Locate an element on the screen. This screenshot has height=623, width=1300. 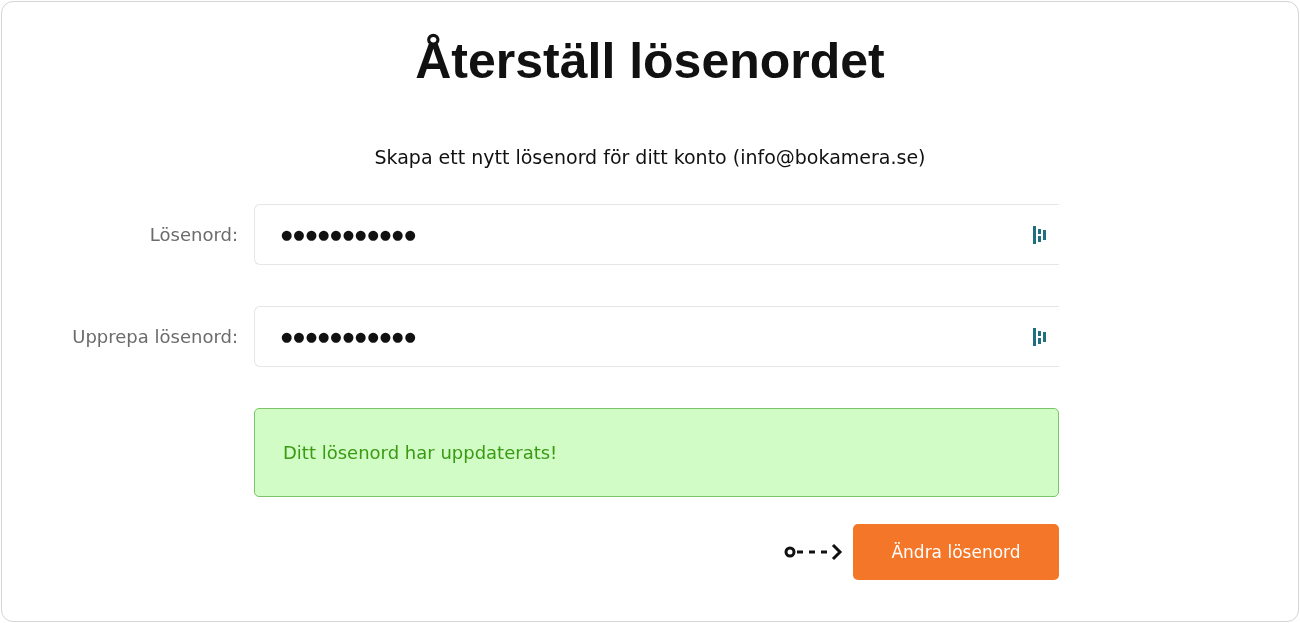
field-label: Upprepa lösenord: is located at coordinates (154, 336).